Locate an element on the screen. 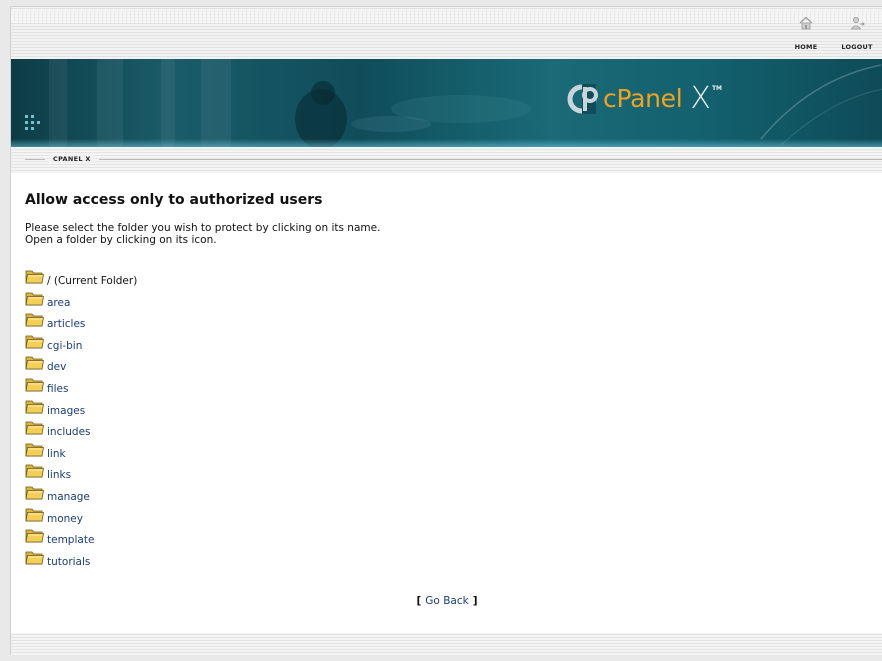 The height and width of the screenshot is (661, 882). toolbar-texture is located at coordinates (446, 17).